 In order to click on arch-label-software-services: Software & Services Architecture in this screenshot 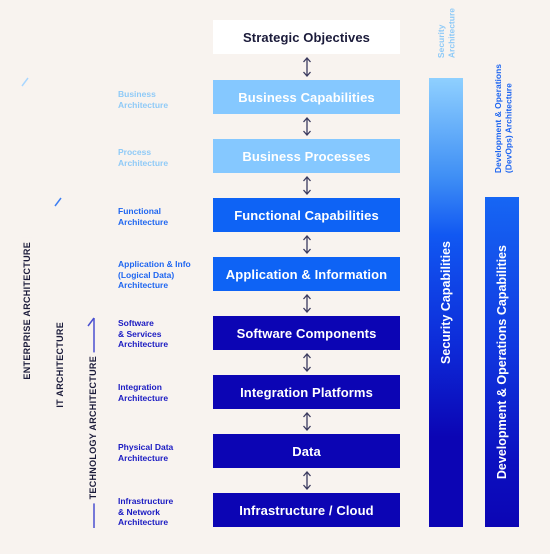, I will do `click(143, 334)`.